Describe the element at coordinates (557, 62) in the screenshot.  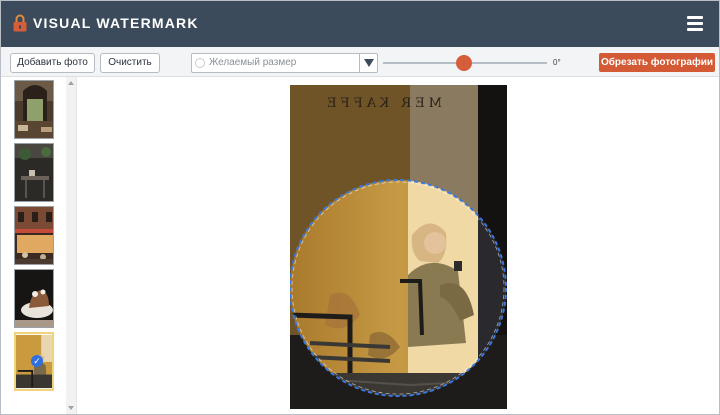
I see `rotation-angle-value: 0°` at that location.